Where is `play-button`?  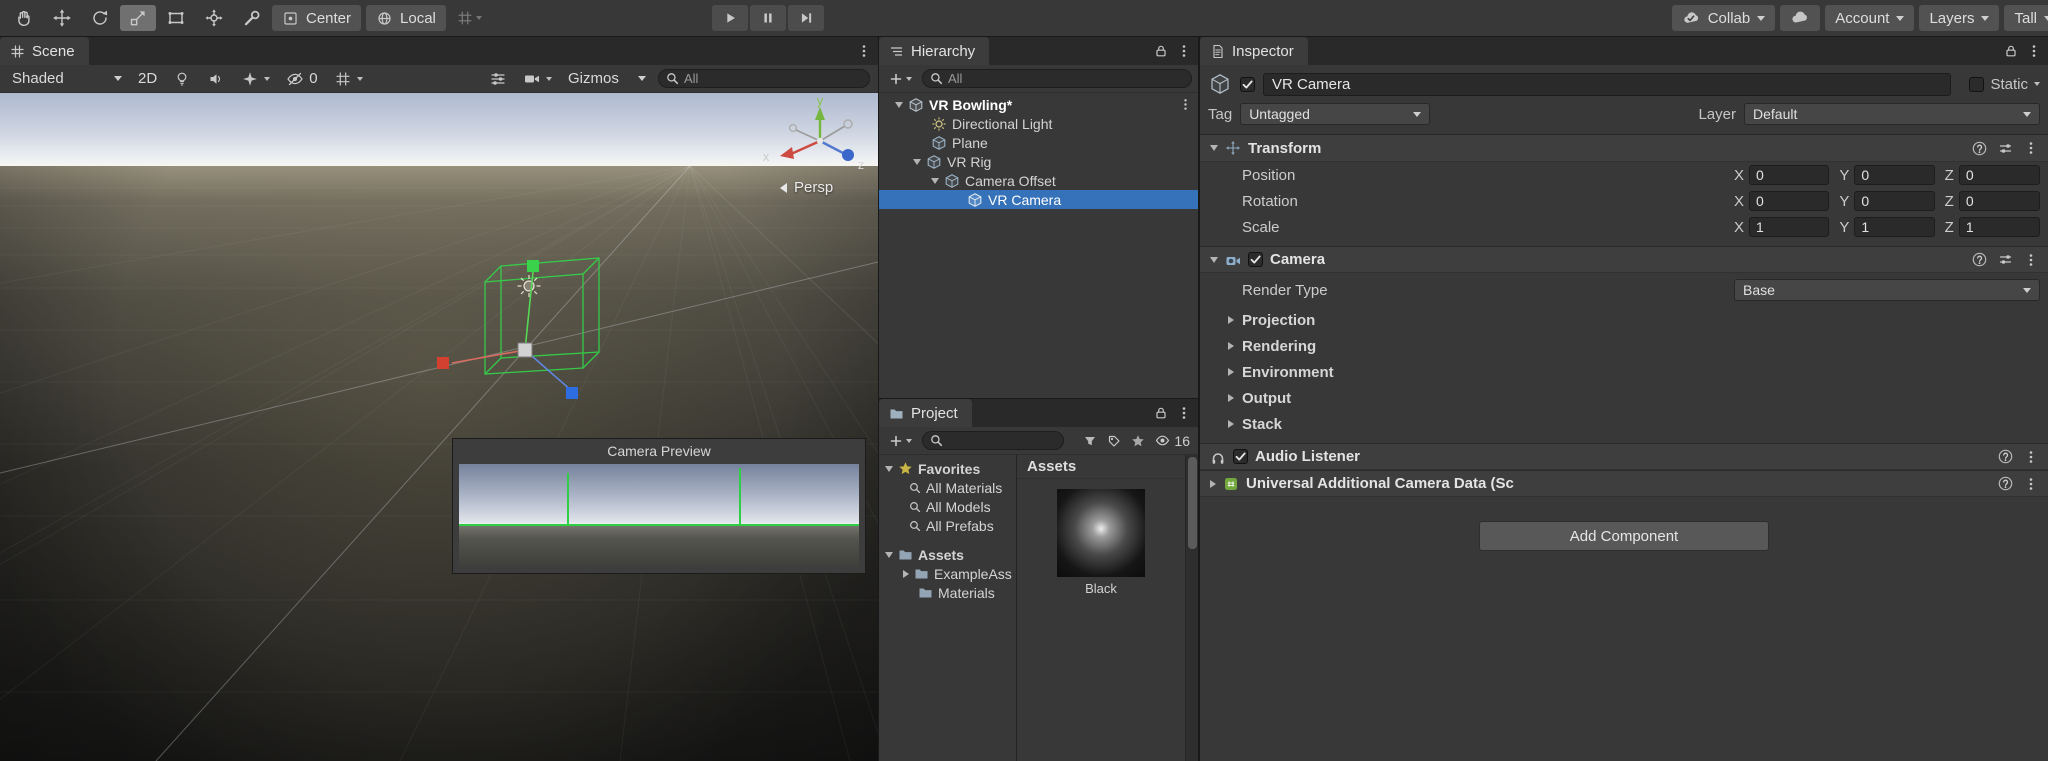 play-button is located at coordinates (730, 18).